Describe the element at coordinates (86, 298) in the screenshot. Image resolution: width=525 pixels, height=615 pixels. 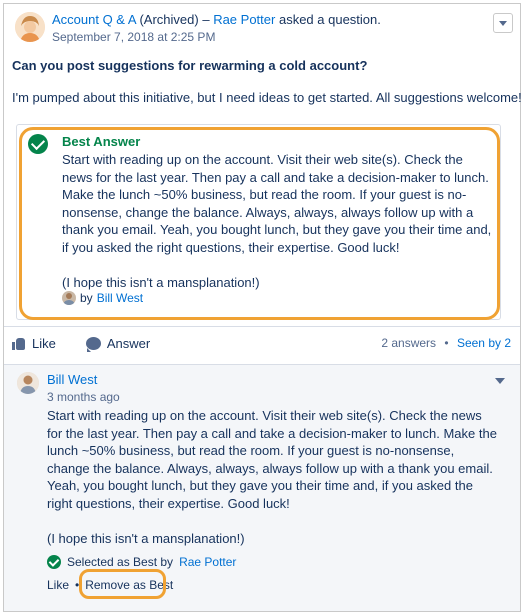
I see `by-prefix: by` at that location.